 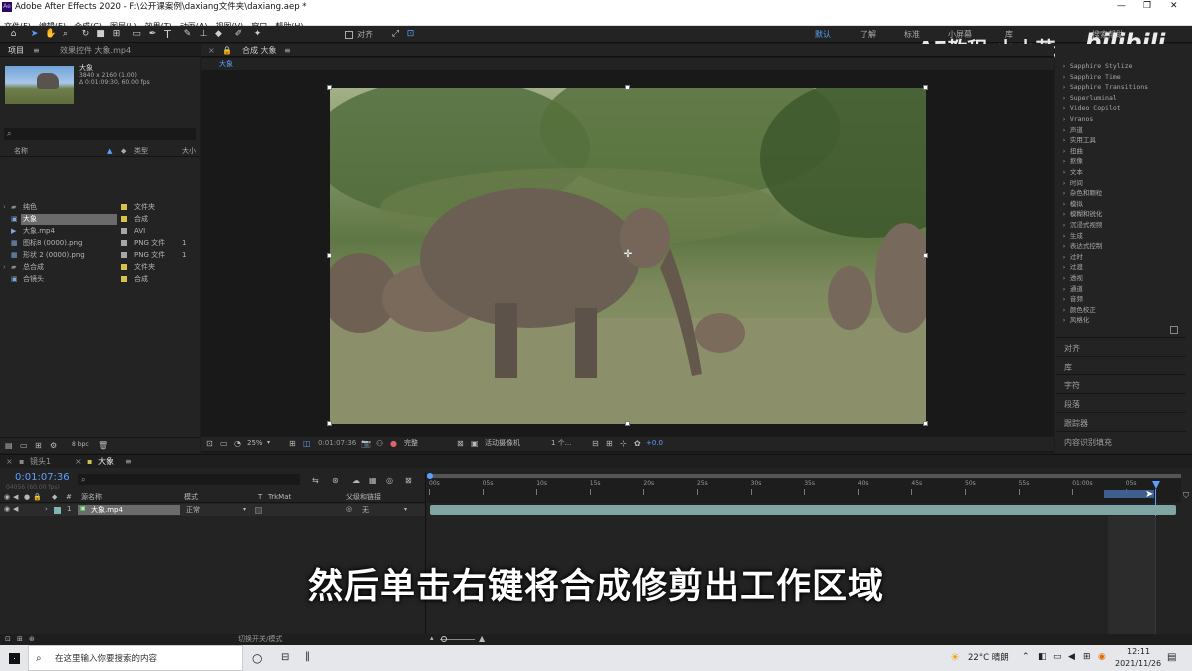 I want to click on comp-menu-icon: ≡, so click(x=287, y=51).